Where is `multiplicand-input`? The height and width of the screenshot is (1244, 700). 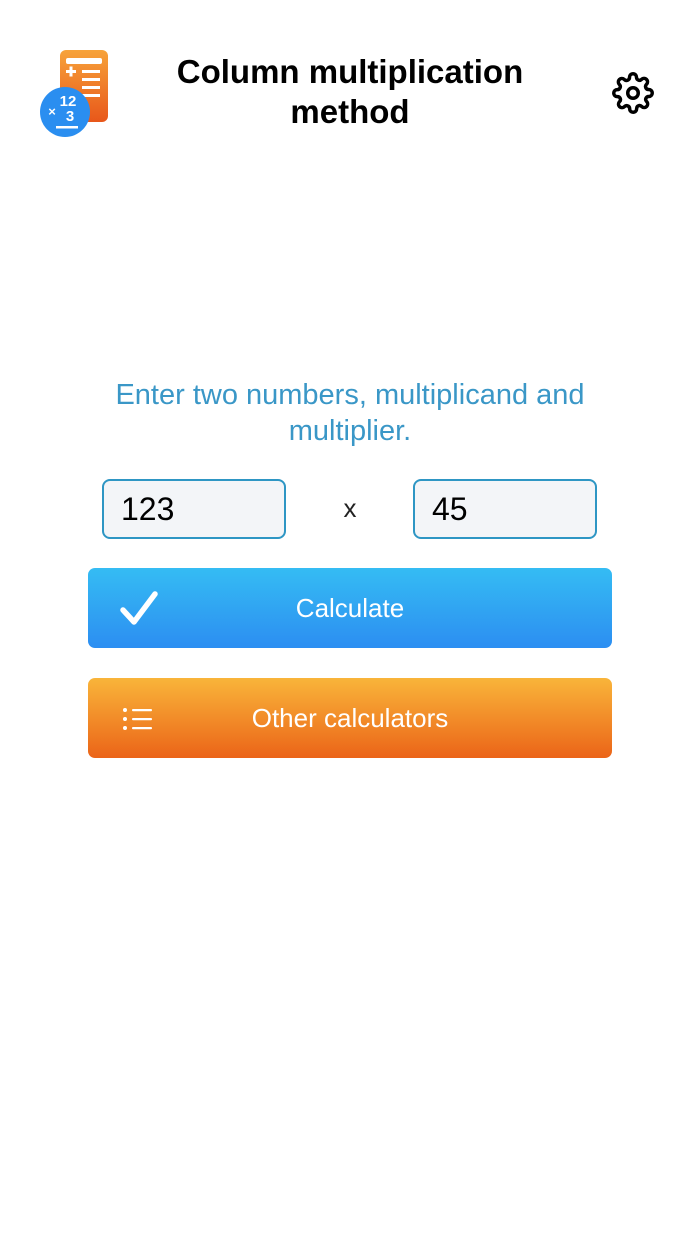
multiplicand-input is located at coordinates (194, 509).